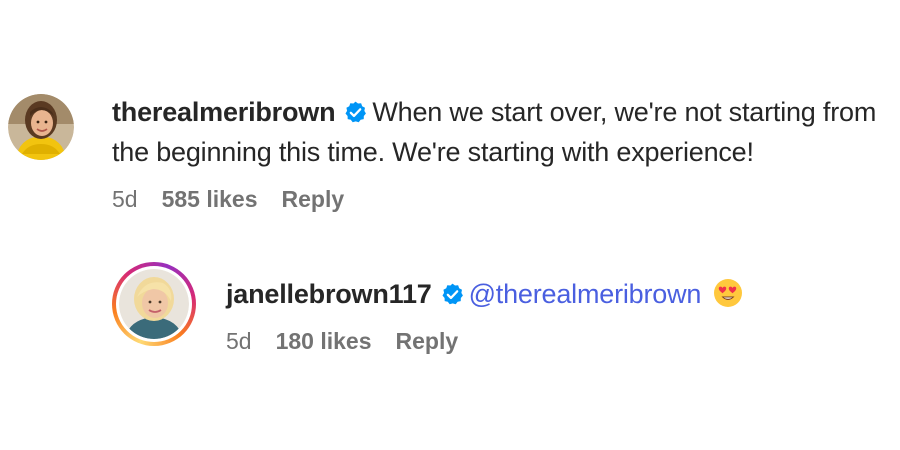 This screenshot has height=450, width=900. What do you see at coordinates (585, 294) in the screenshot?
I see `mention-link: @therealmeribrown` at bounding box center [585, 294].